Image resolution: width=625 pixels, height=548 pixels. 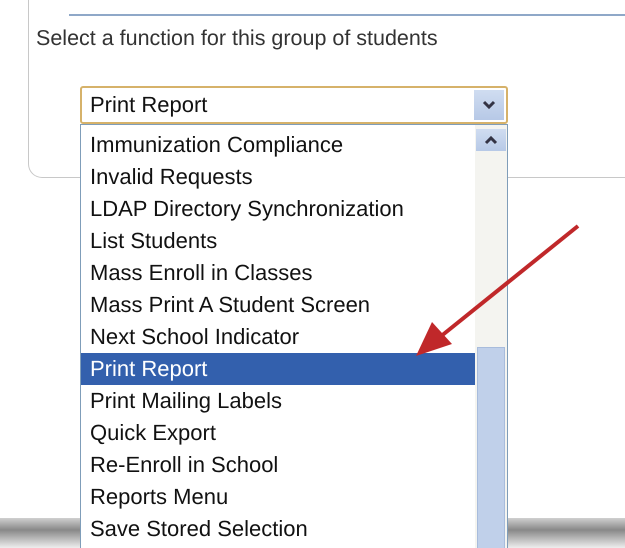 What do you see at coordinates (278, 337) in the screenshot?
I see `dropdown-option: Next School Indicator` at bounding box center [278, 337].